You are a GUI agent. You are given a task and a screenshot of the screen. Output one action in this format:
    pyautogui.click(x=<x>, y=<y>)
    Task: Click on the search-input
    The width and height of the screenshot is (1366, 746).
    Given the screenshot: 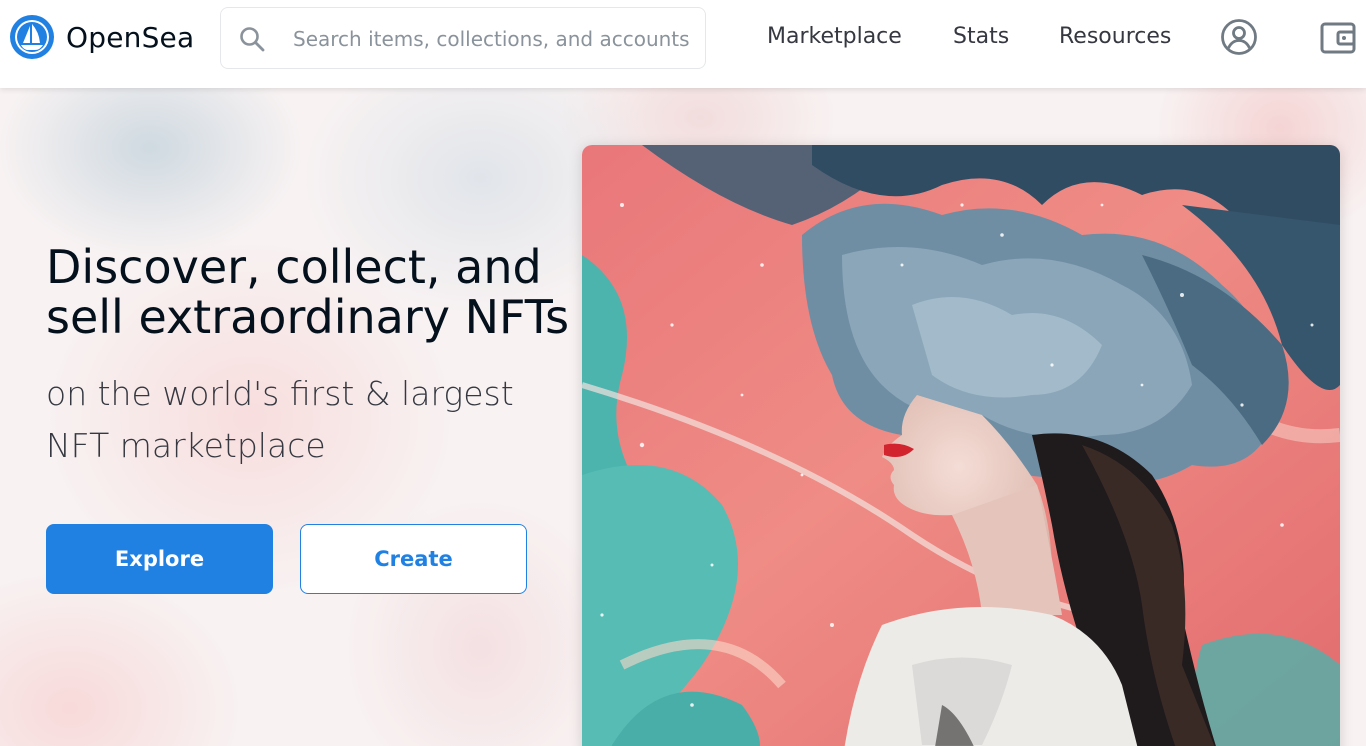 What is the action you would take?
    pyautogui.click(x=493, y=39)
    